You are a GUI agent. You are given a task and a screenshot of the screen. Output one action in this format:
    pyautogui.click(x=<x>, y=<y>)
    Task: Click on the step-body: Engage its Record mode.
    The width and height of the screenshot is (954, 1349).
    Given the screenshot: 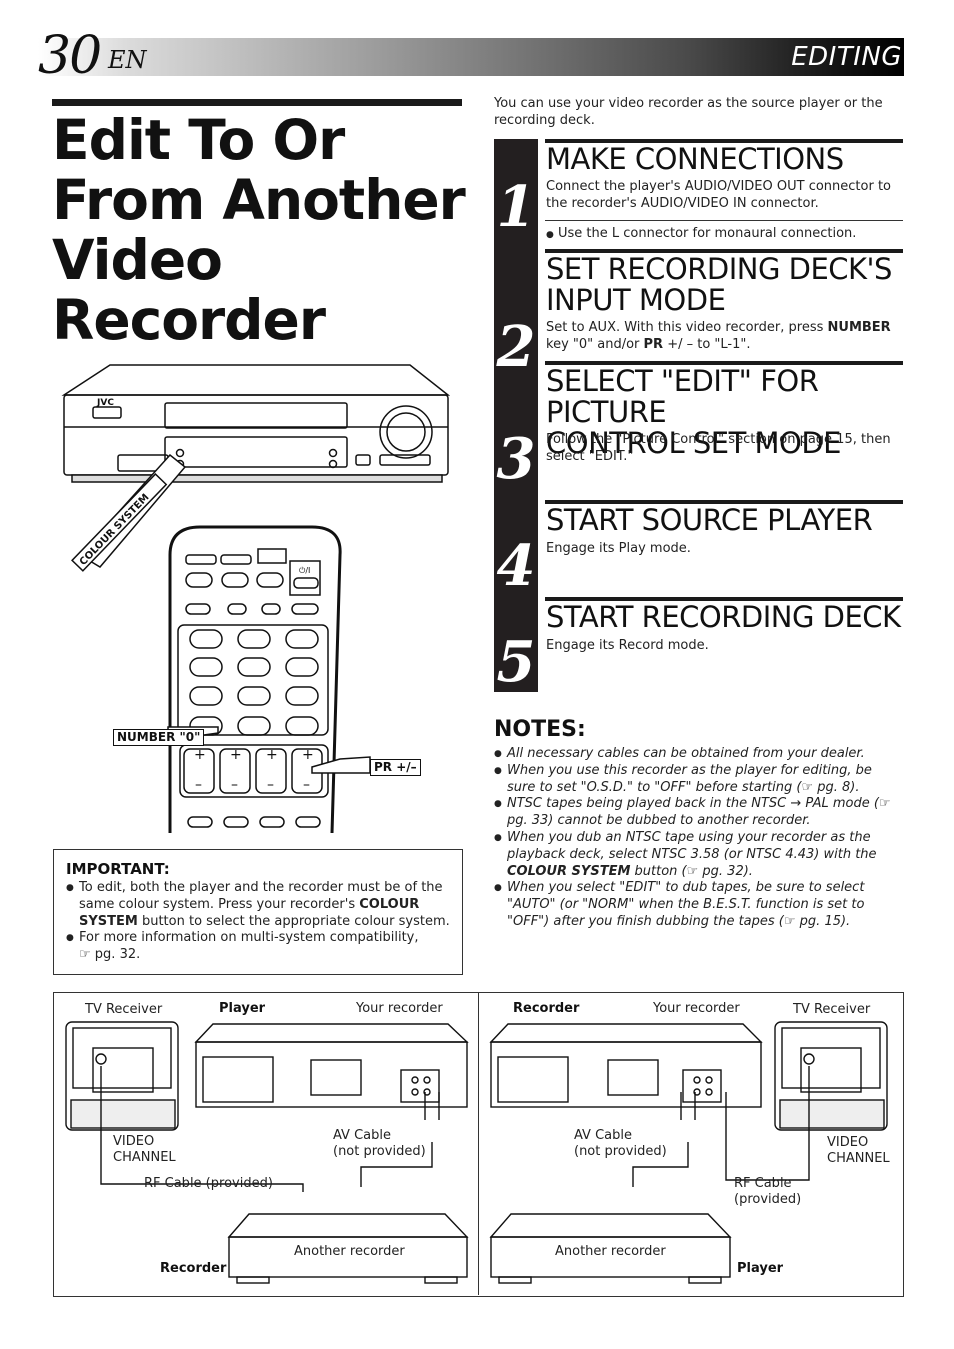 What is the action you would take?
    pyautogui.click(x=627, y=645)
    